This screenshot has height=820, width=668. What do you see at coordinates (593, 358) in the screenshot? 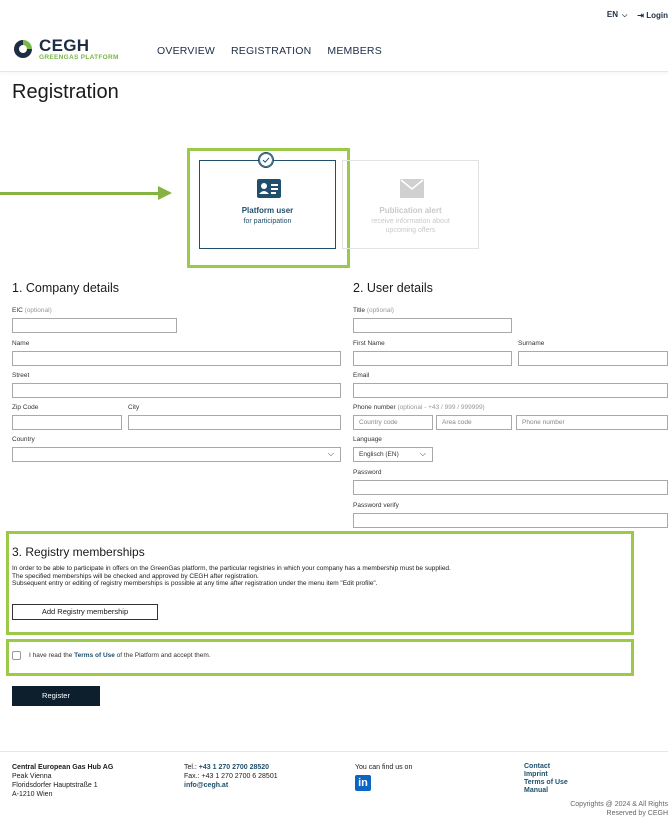
I see `surname-input` at bounding box center [593, 358].